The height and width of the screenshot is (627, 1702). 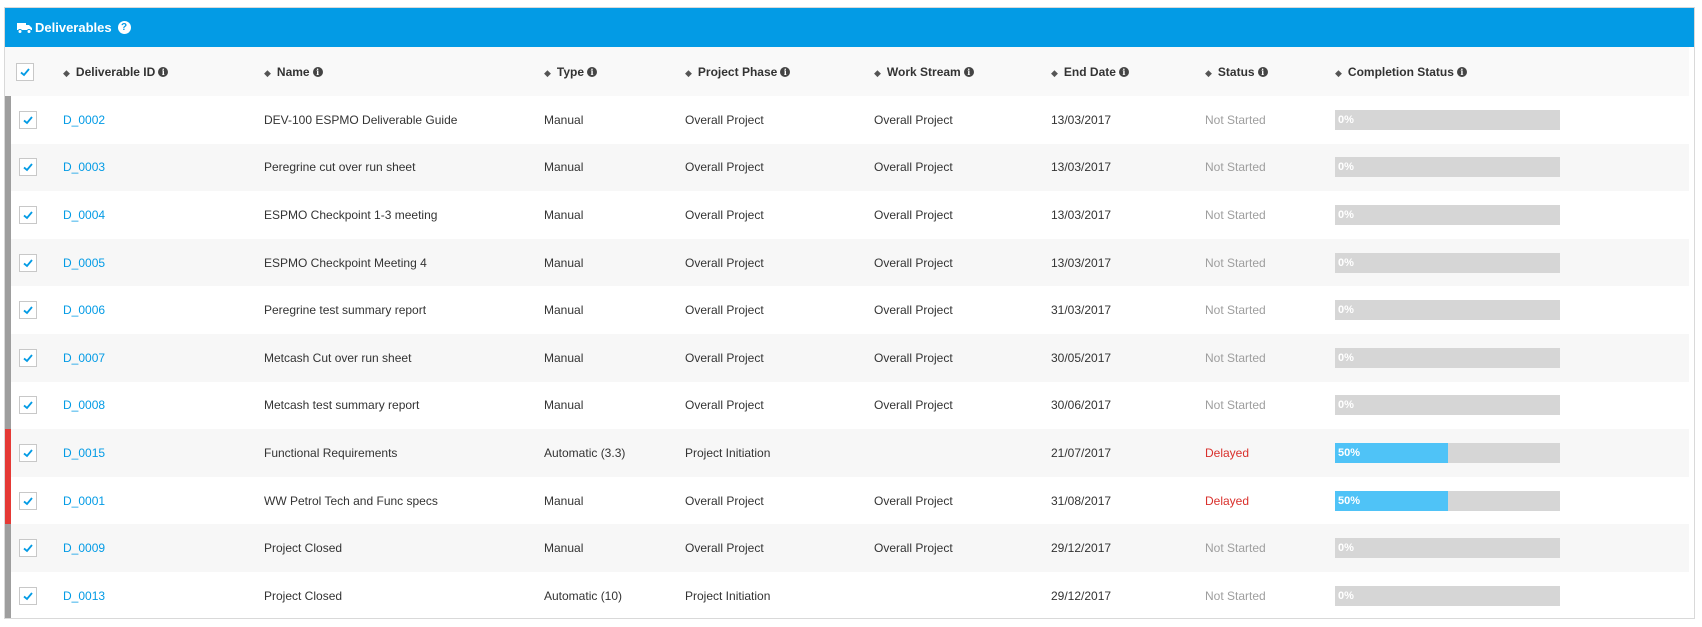 I want to click on deliverable-type: Automatic (10), so click(x=583, y=595).